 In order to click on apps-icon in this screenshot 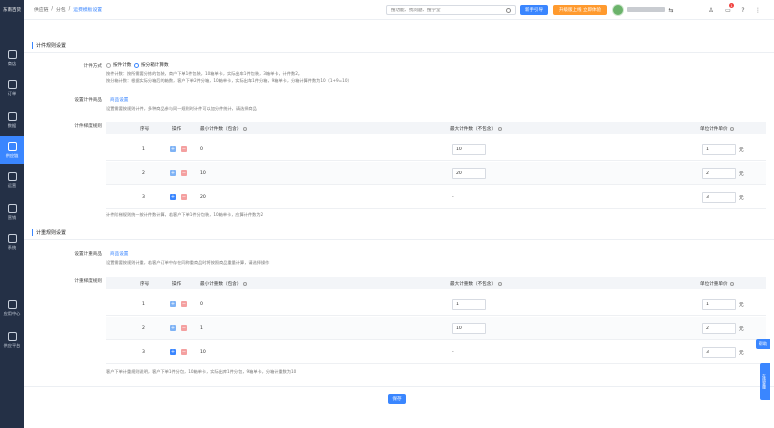, I will do `click(12, 304)`.